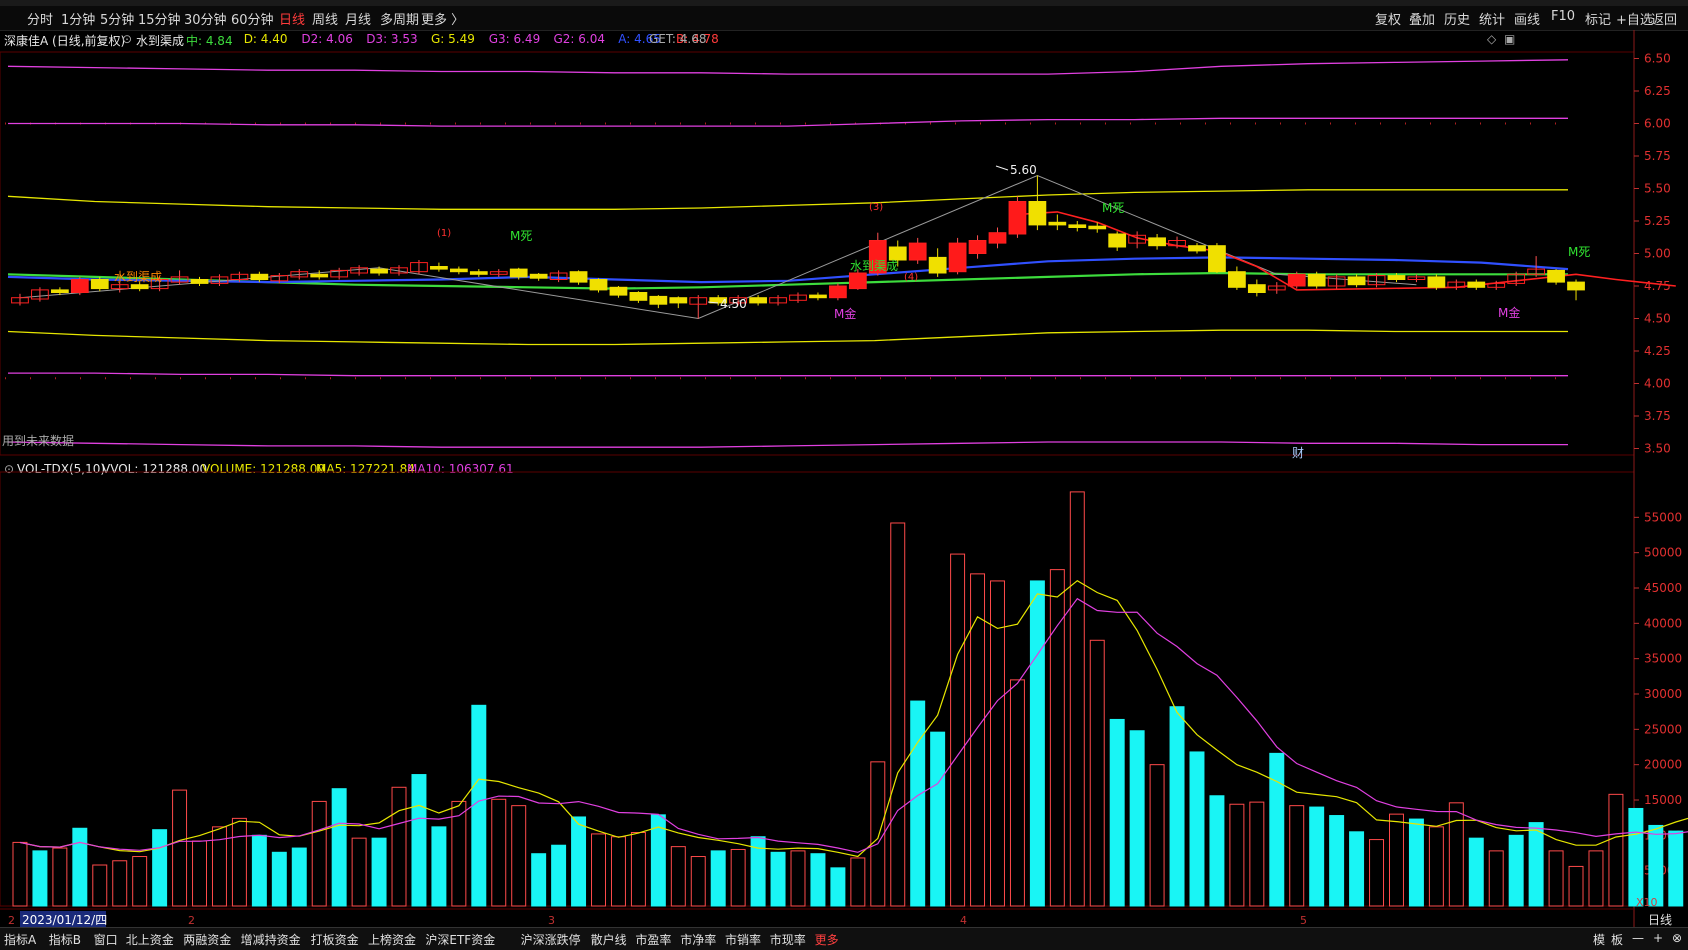 The height and width of the screenshot is (950, 1688). Describe the element at coordinates (460, 939) in the screenshot. I see `bottom-tab-8: 沪深ETF资金` at that location.